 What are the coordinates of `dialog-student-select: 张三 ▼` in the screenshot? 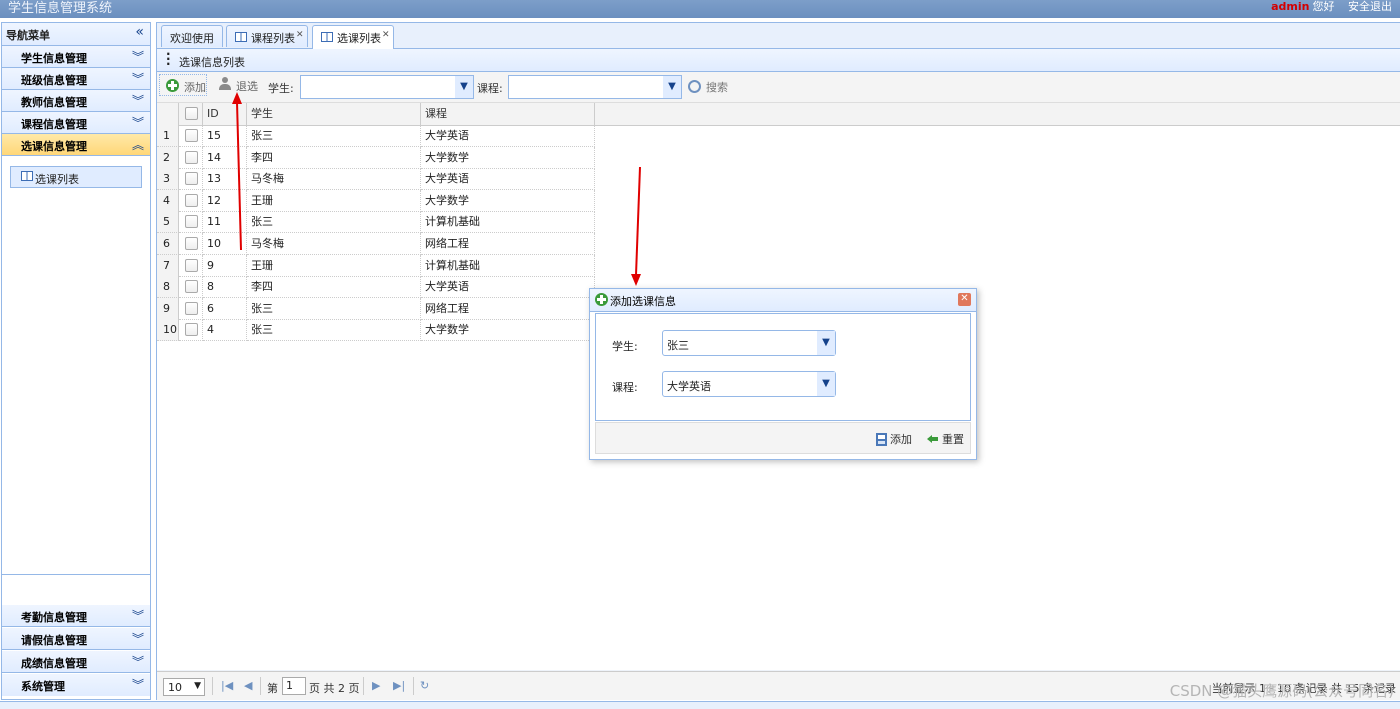 It's located at (749, 343).